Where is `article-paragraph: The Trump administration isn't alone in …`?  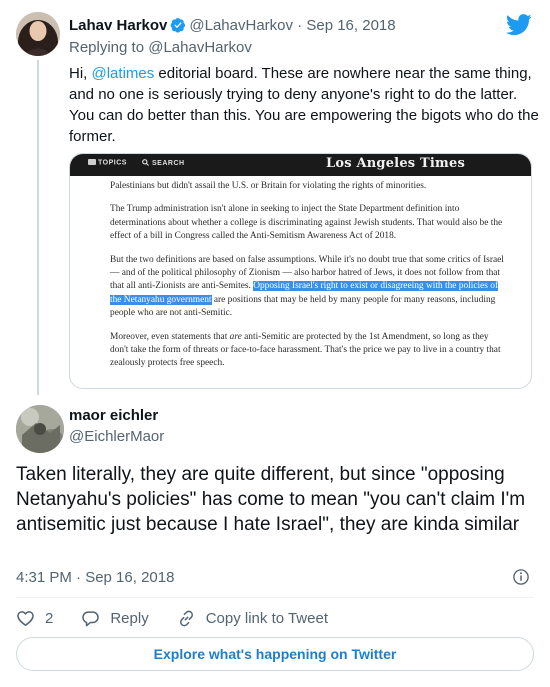 article-paragraph: The Trump administration isn't alone in … is located at coordinates (306, 223).